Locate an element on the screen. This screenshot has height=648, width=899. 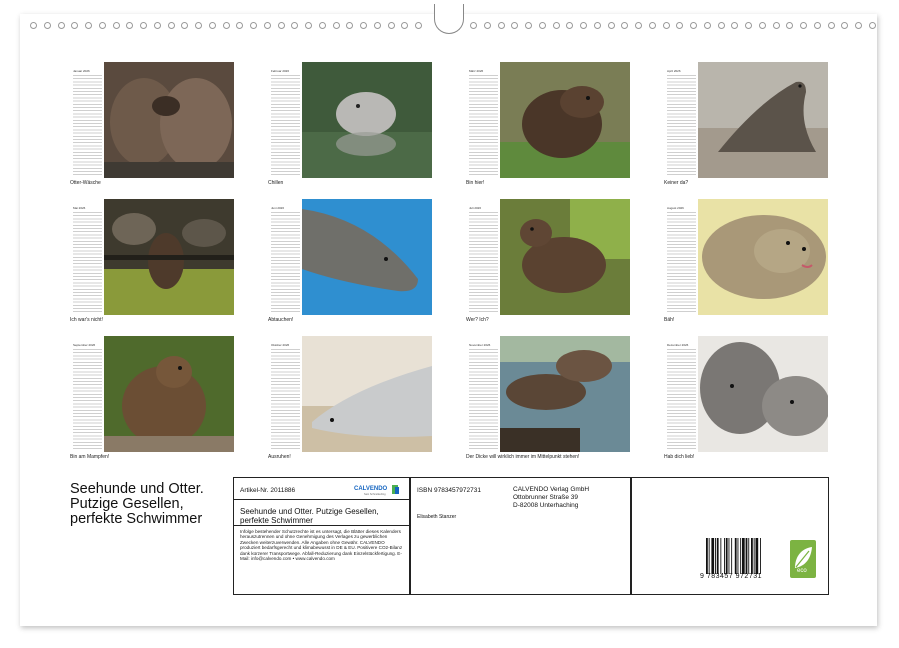
month-panel: August 2026Bäh! is located at coordinates (746, 257).